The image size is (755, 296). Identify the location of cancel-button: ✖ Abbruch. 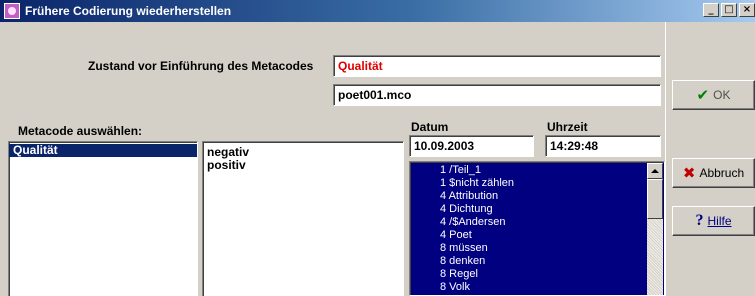
(713, 173).